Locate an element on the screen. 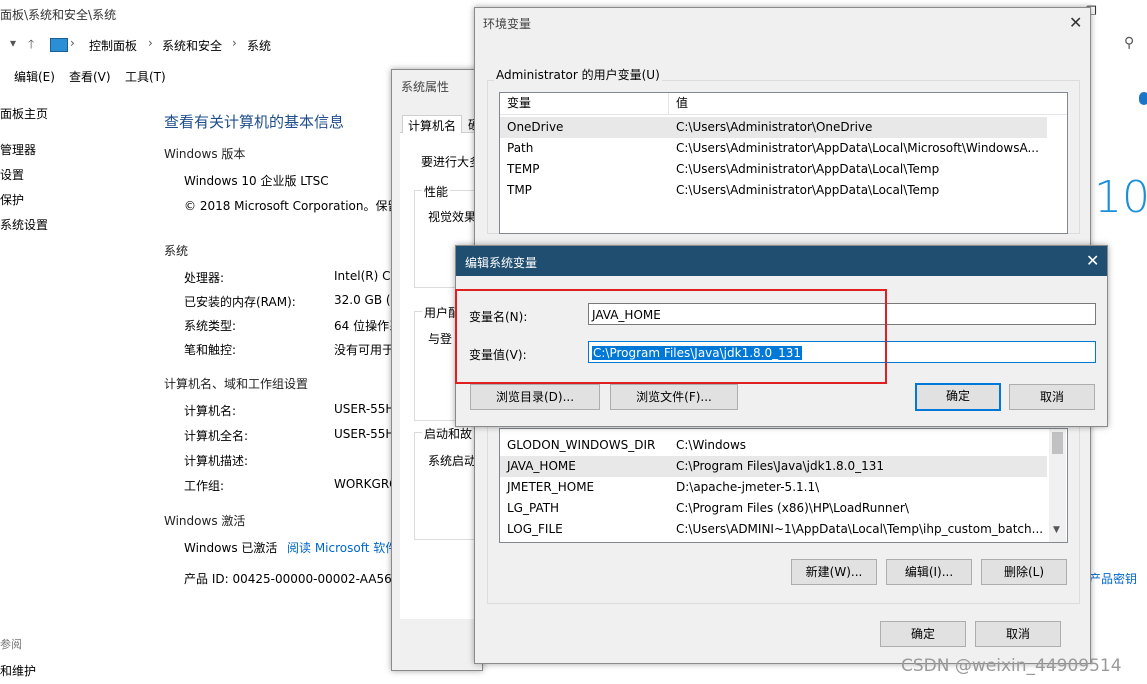 This screenshot has width=1147, height=684. var-name: OneDrive is located at coordinates (535, 127).